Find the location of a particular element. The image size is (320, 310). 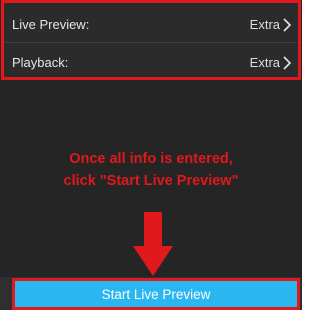

playback-row: Playback: Extra is located at coordinates (151, 62).